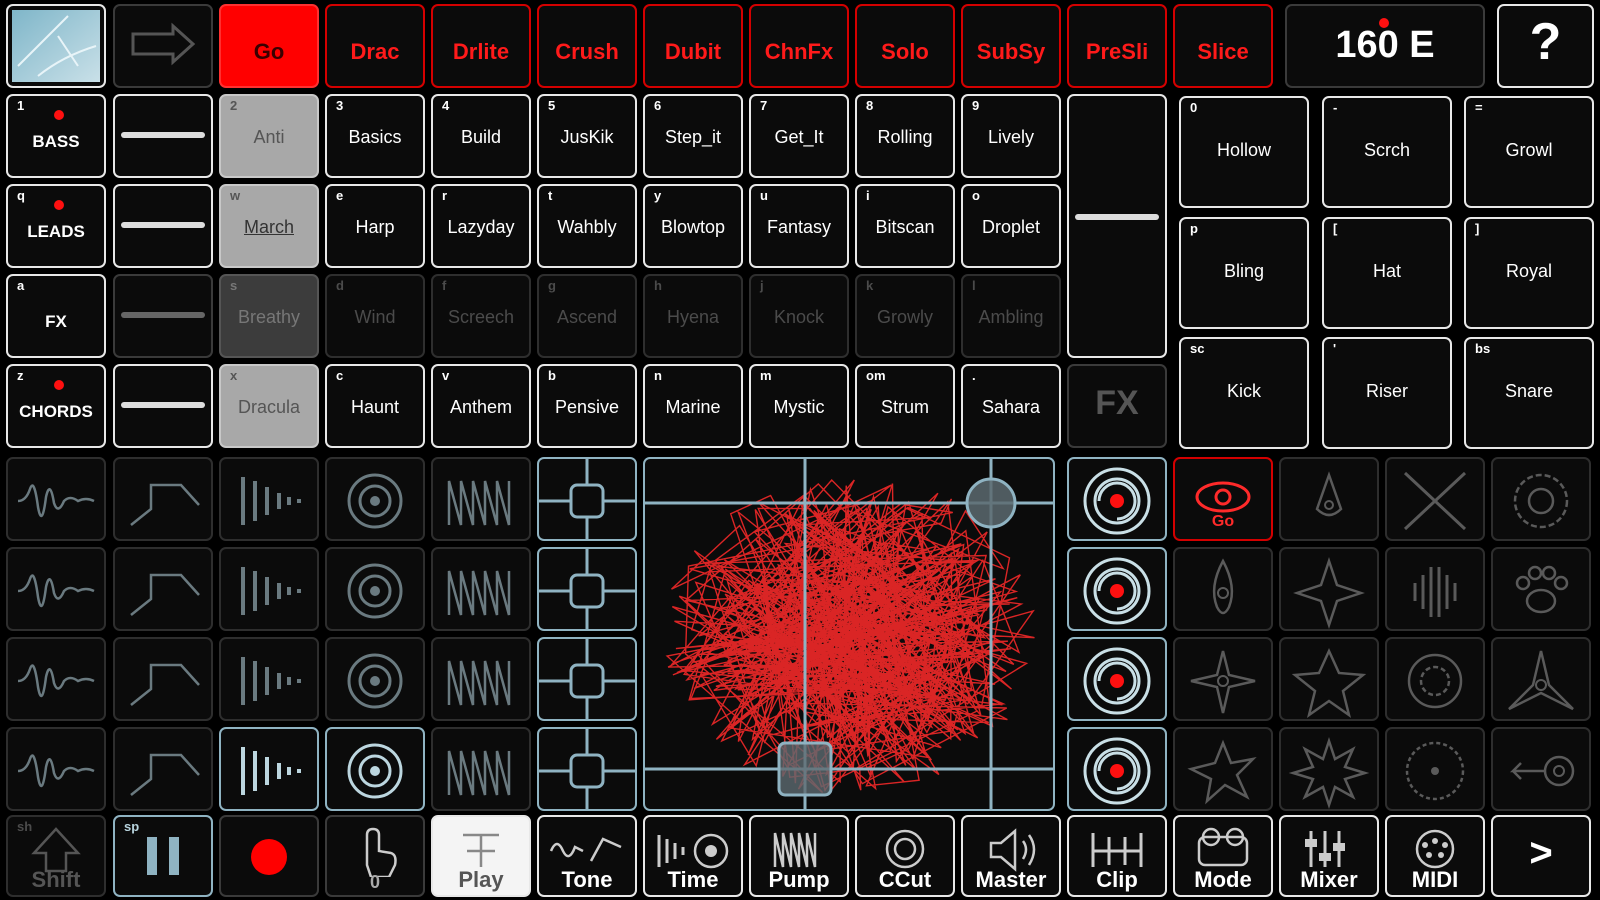 This screenshot has width=1600, height=900. Describe the element at coordinates (799, 856) in the screenshot. I see `pump-button: Pump` at that location.